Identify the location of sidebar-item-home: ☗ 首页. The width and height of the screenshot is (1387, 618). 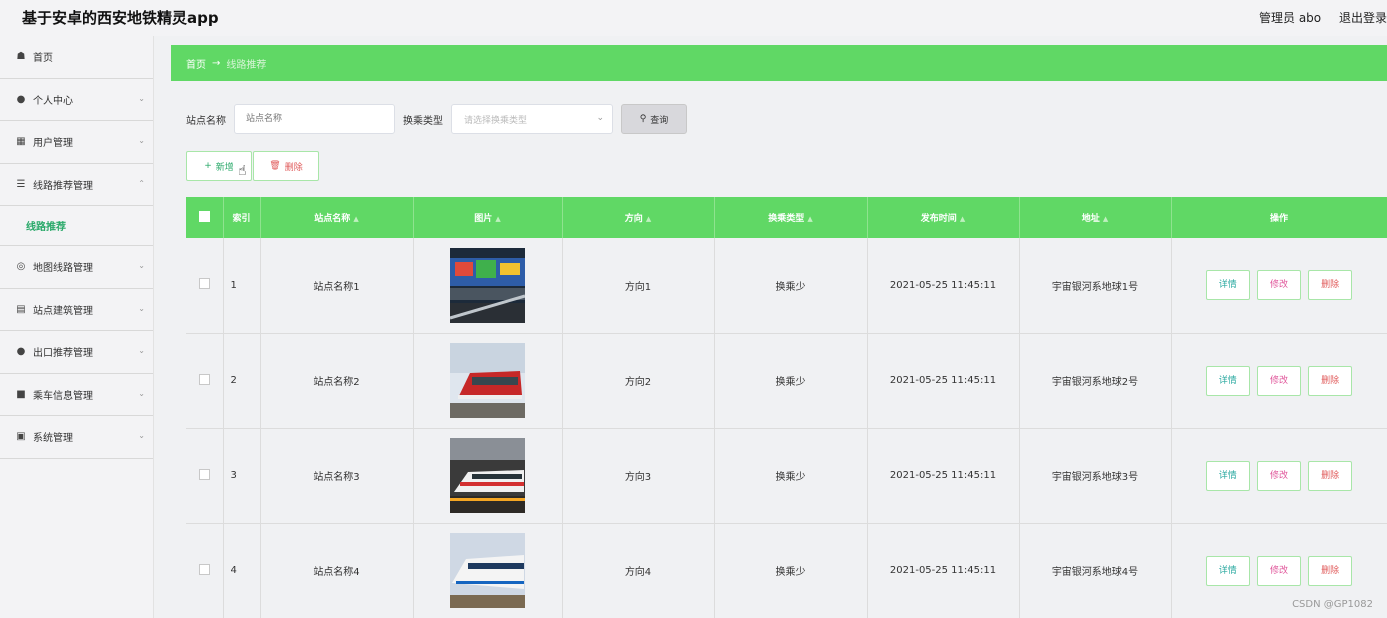
(76, 57).